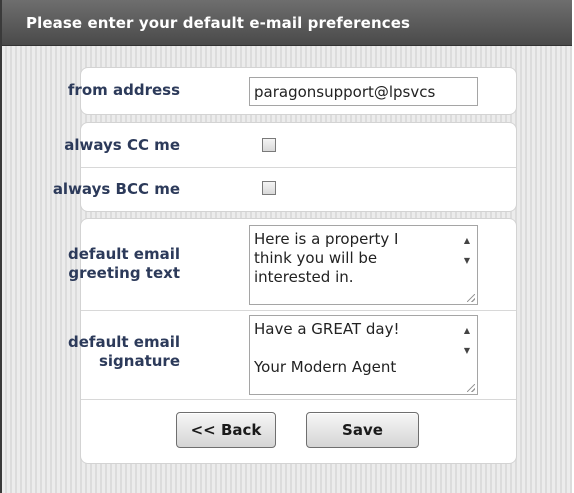 The image size is (574, 493). I want to click on from-address-section: from address, so click(292, 91).